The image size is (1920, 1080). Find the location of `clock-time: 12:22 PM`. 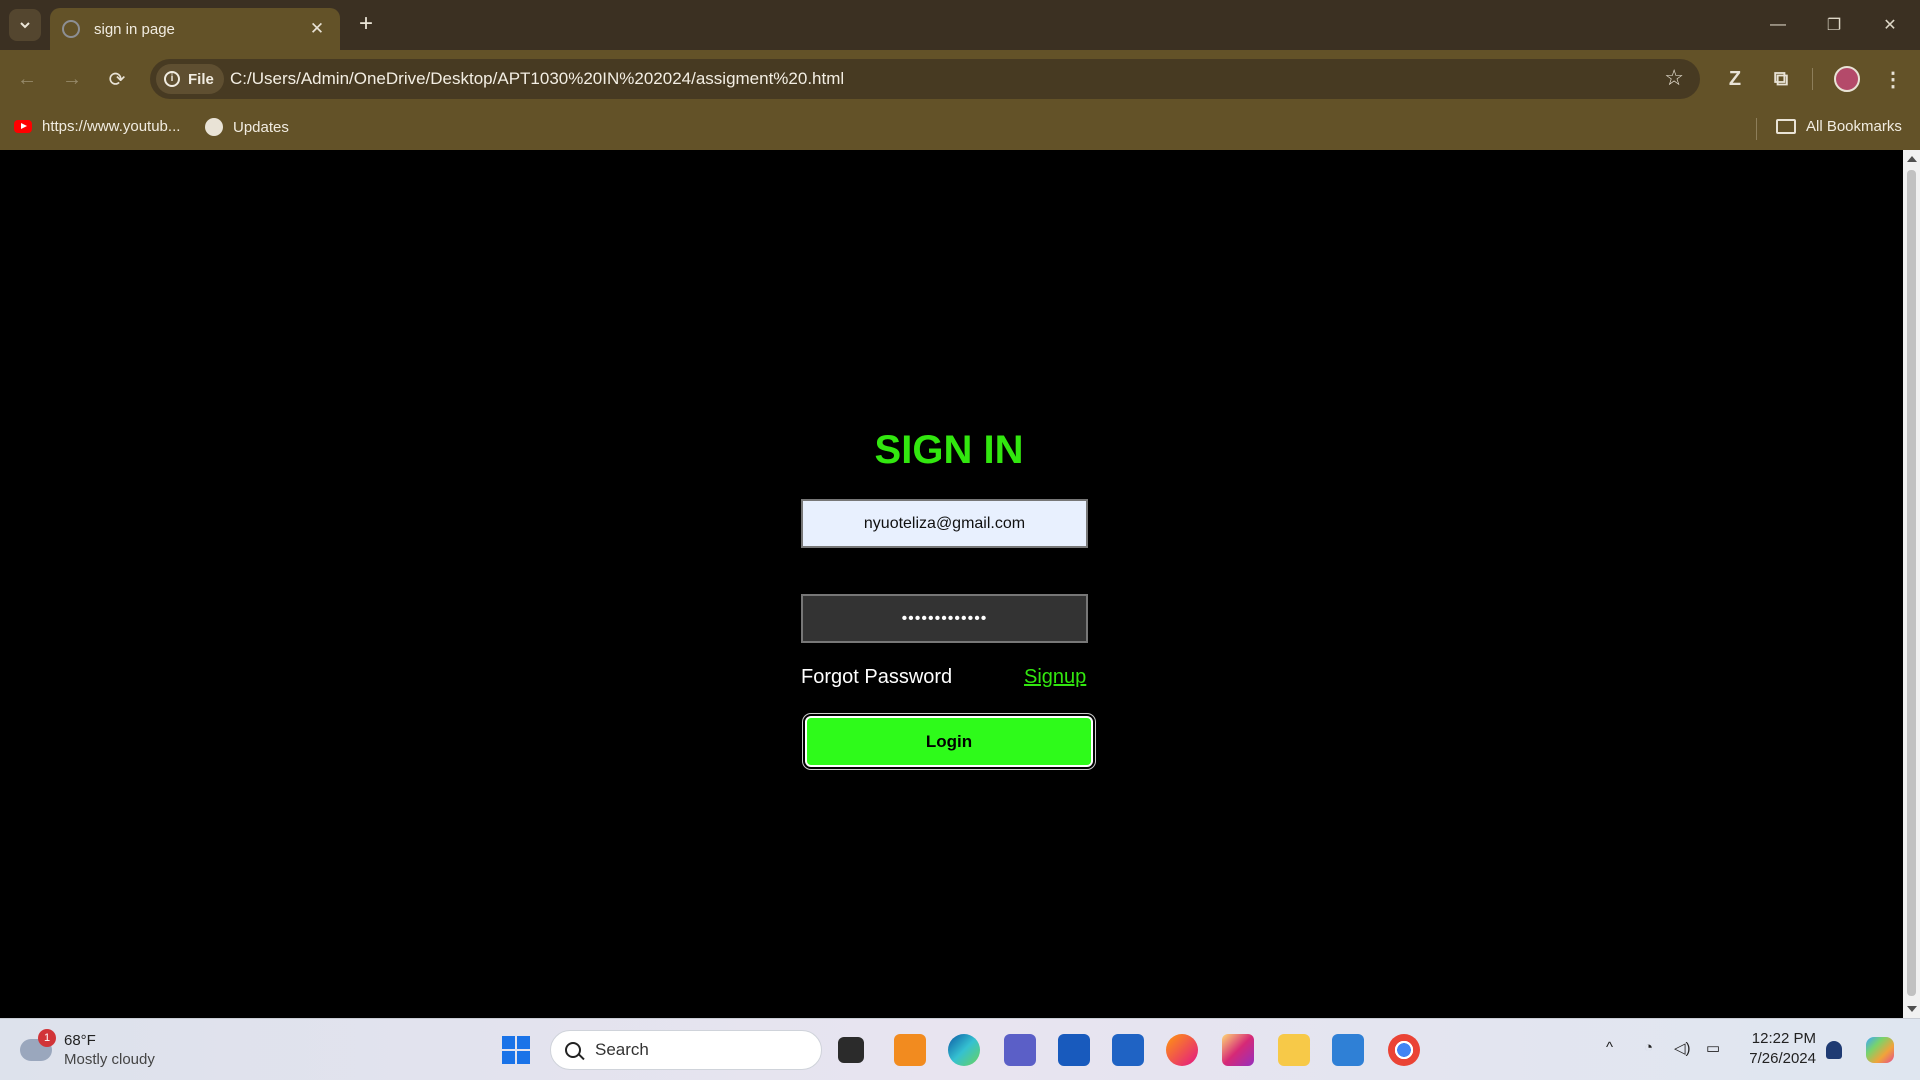

clock-time: 12:22 PM is located at coordinates (1783, 1038).